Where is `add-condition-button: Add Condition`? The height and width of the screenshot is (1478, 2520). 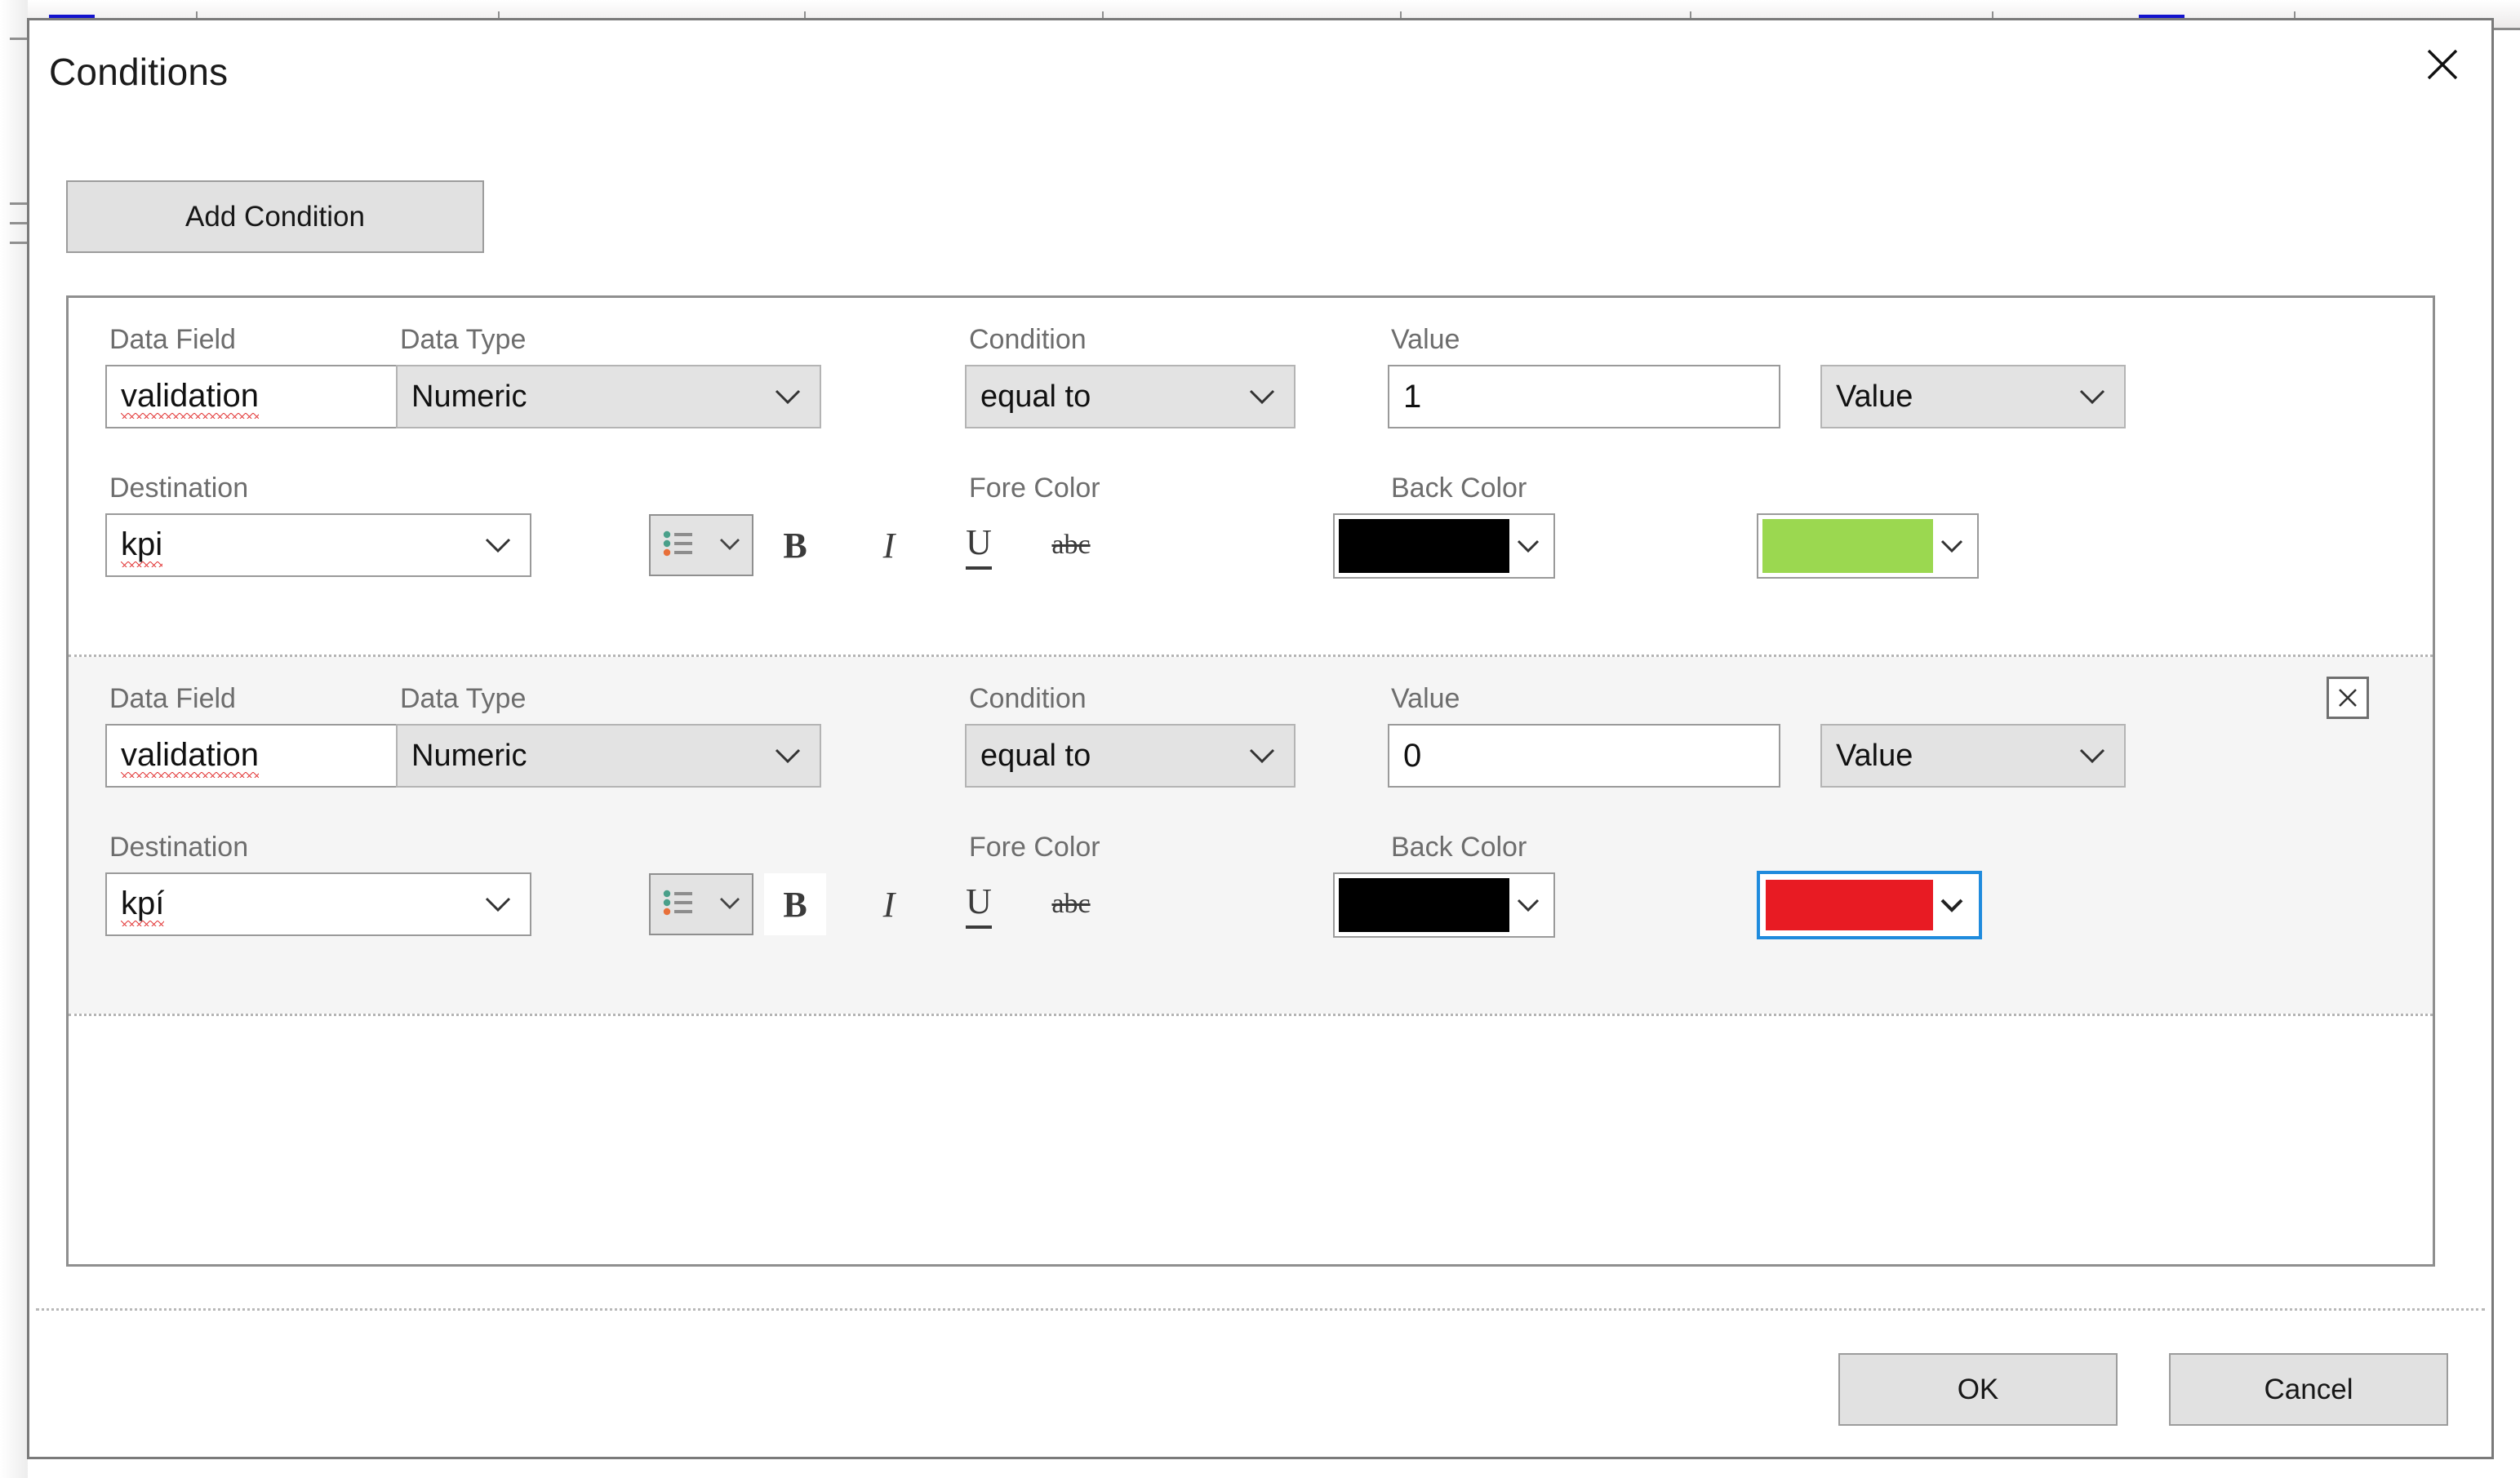
add-condition-button: Add Condition is located at coordinates (275, 216).